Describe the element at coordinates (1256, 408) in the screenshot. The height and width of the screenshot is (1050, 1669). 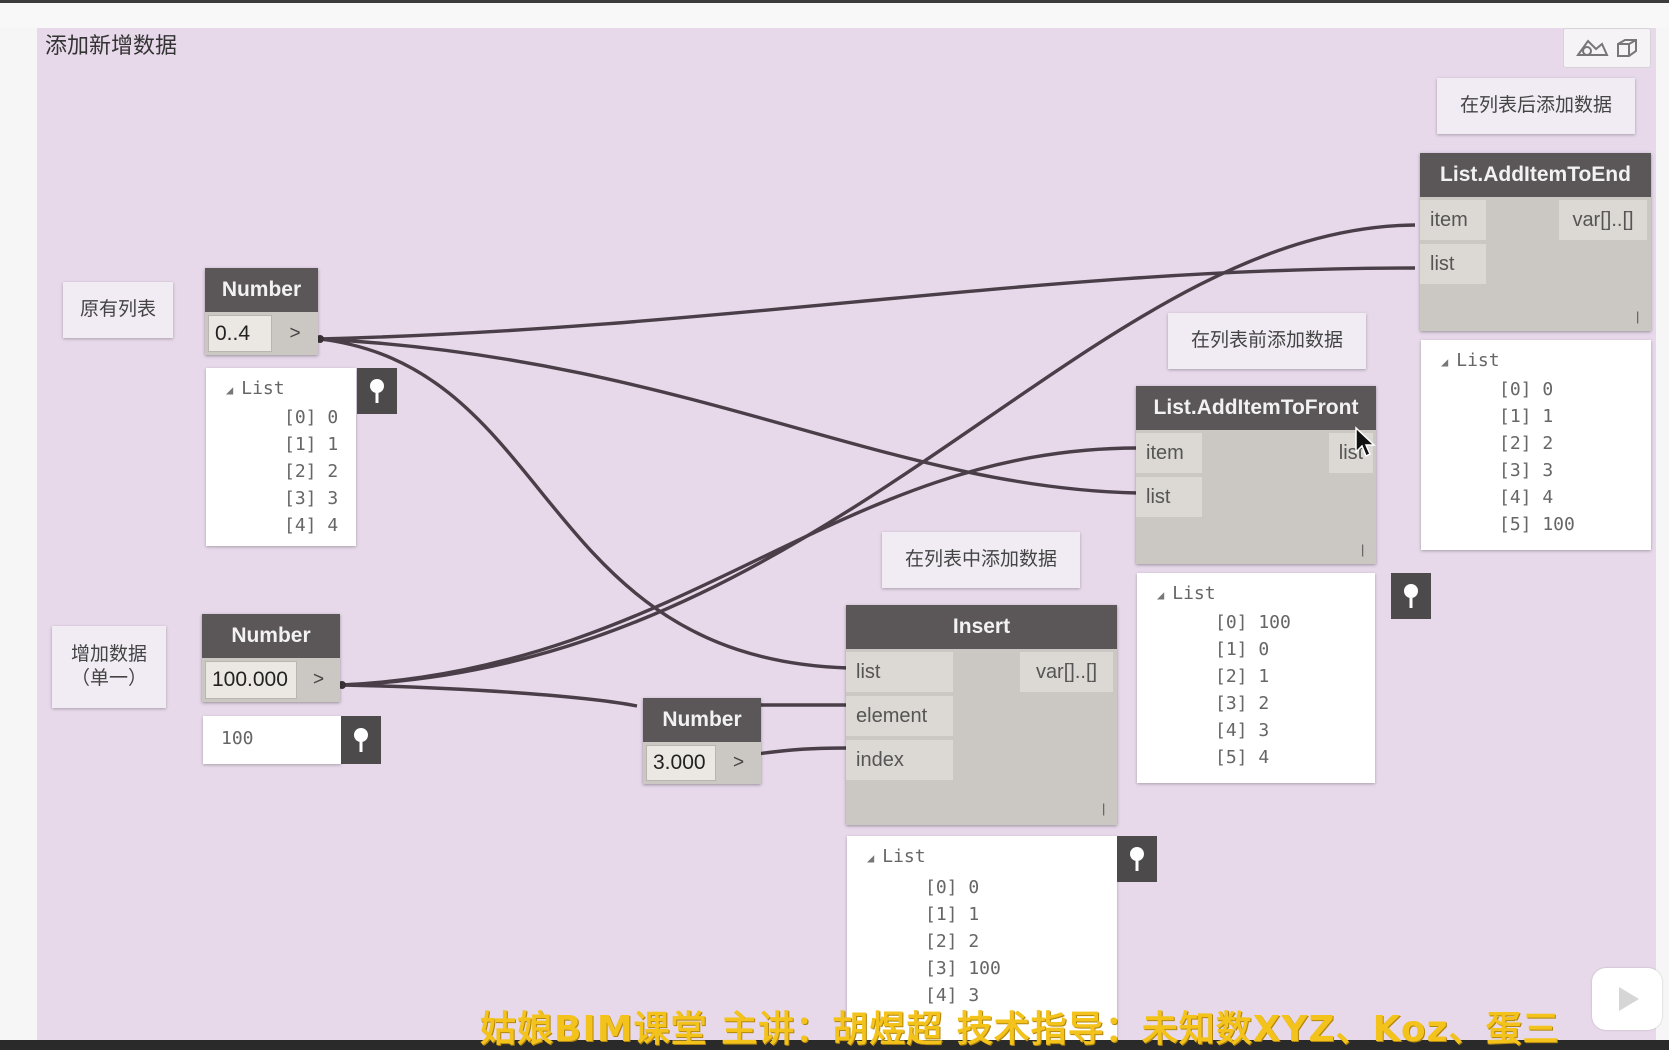
I see `node-title: List.AddItemToFront` at that location.